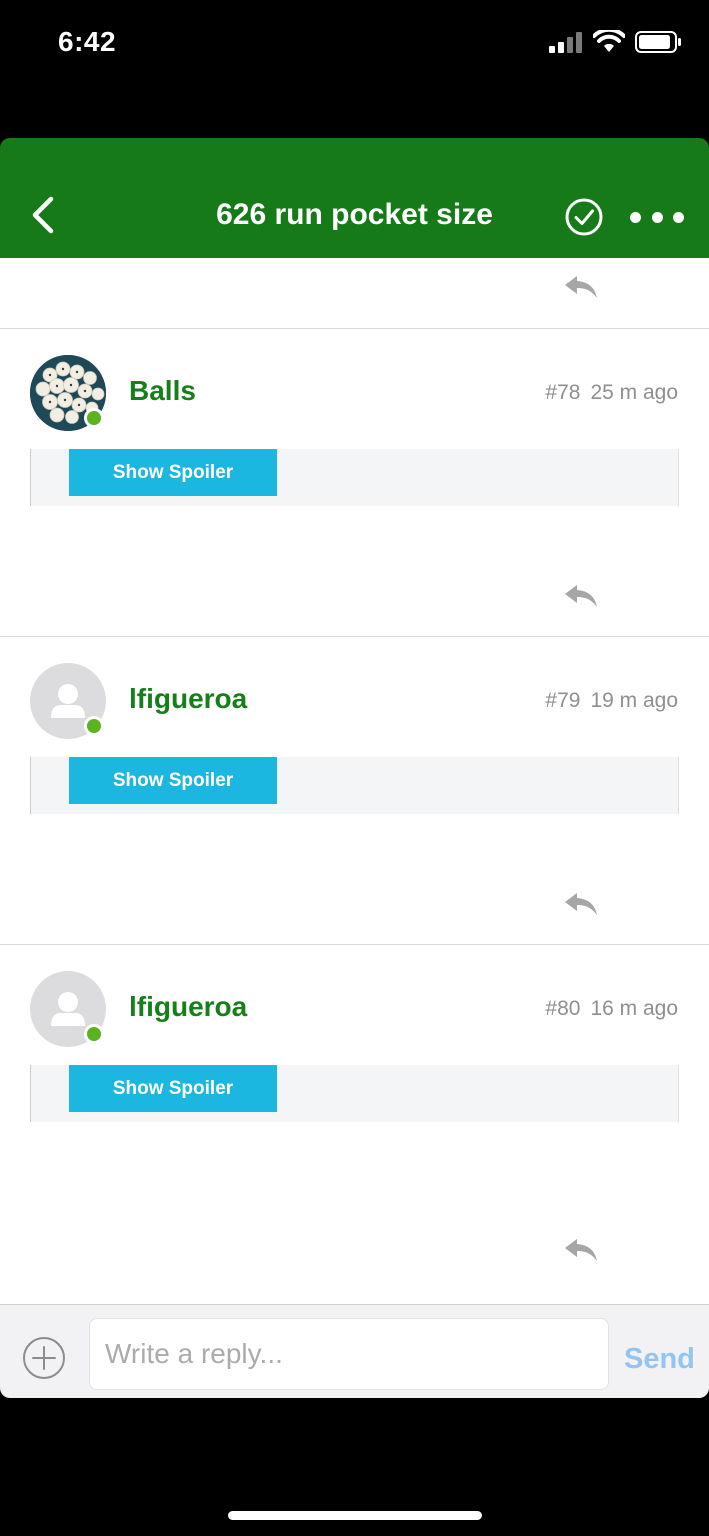 Image resolution: width=709 pixels, height=1536 pixels. Describe the element at coordinates (563, 1008) in the screenshot. I see `post-number: #80` at that location.